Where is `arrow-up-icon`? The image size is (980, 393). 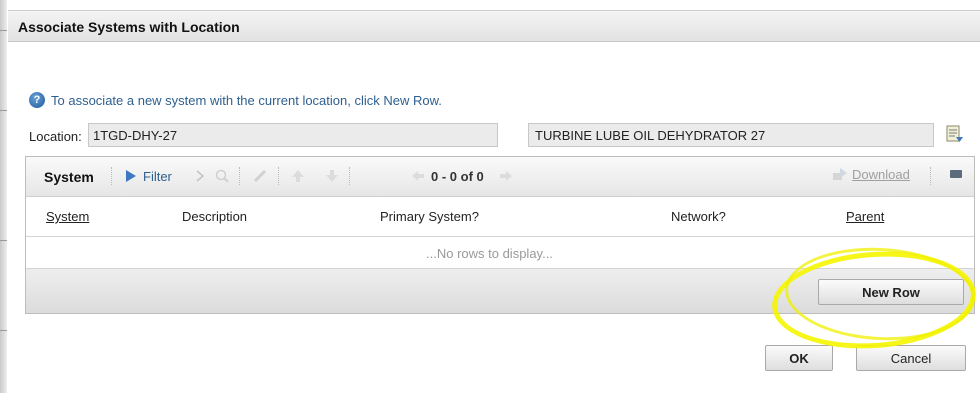
arrow-up-icon is located at coordinates (298, 176).